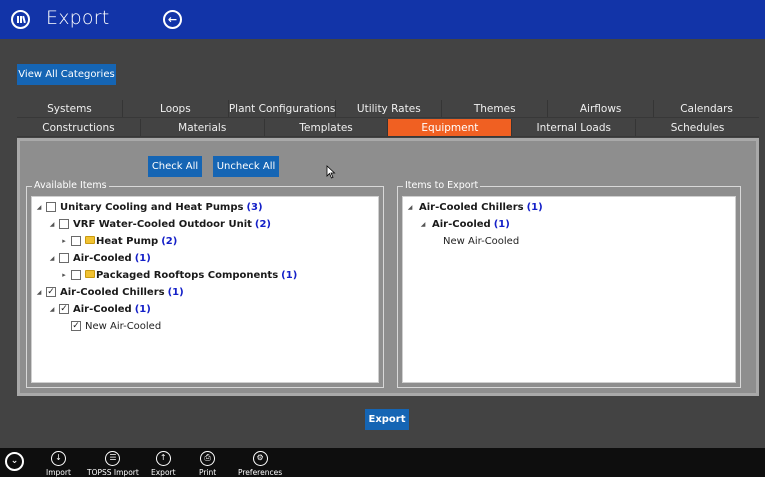 This screenshot has width=765, height=477. What do you see at coordinates (70, 108) in the screenshot?
I see `tab-systems: Systems` at bounding box center [70, 108].